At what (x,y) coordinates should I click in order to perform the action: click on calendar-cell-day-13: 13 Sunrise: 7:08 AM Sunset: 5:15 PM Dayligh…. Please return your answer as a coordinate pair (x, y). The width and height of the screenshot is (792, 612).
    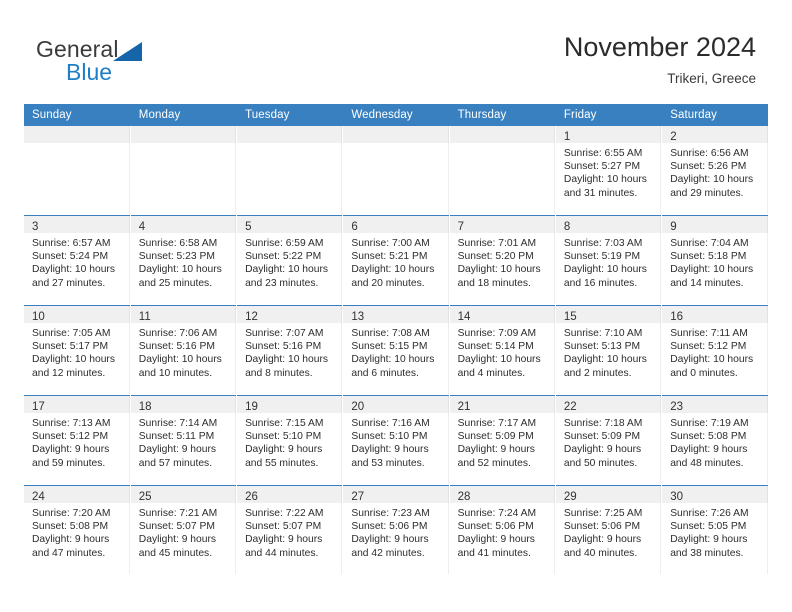
    Looking at the image, I should click on (396, 350).